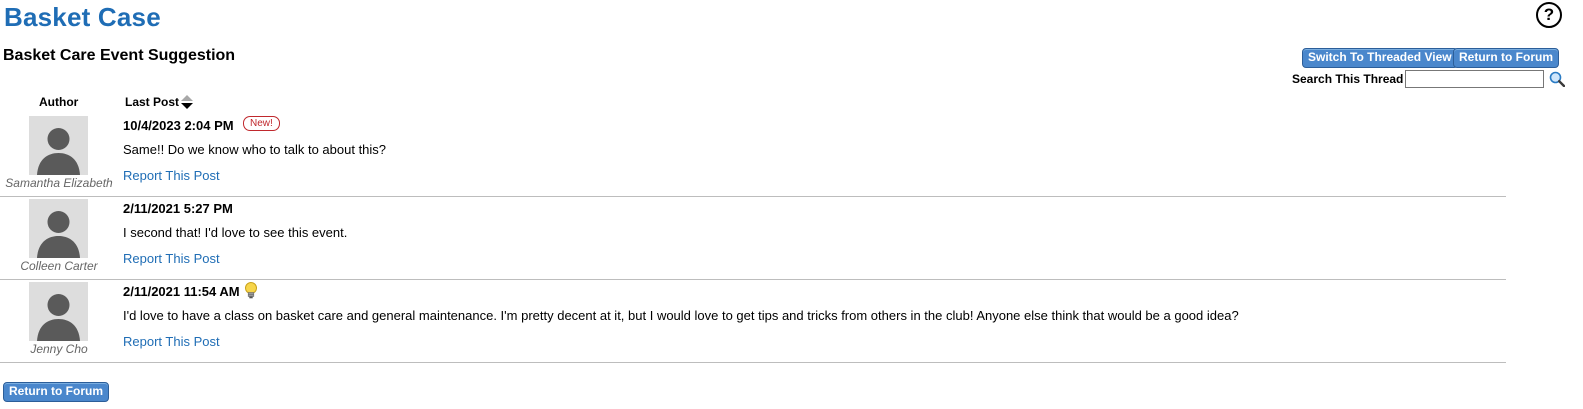  I want to click on author-name: Jenny Cho, so click(59, 349).